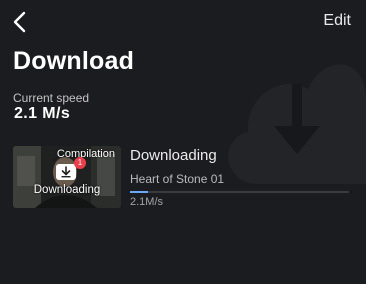 The height and width of the screenshot is (284, 366). I want to click on edit-button: Edit, so click(337, 21).